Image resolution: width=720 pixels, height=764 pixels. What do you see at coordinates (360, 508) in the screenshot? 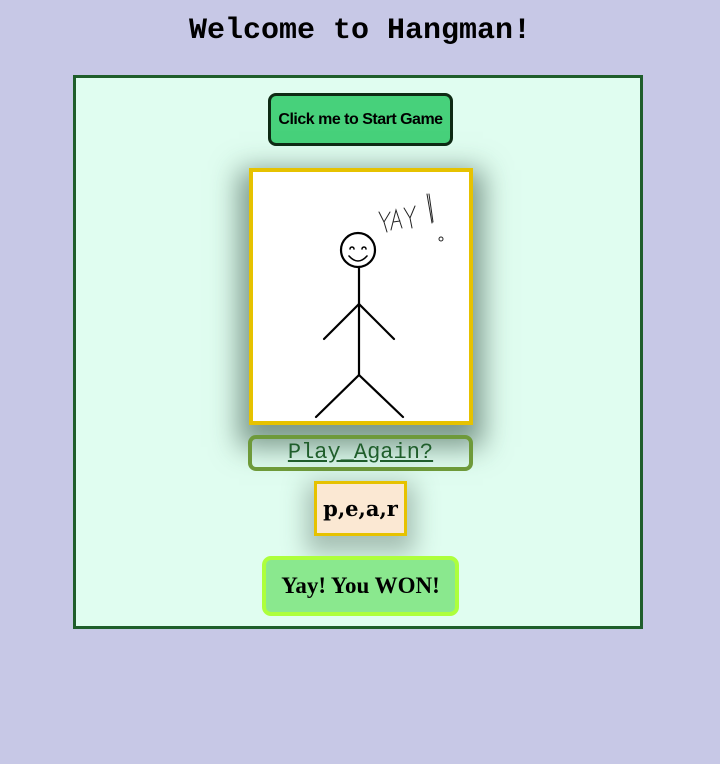
I see `word-display: p,e,a,r` at bounding box center [360, 508].